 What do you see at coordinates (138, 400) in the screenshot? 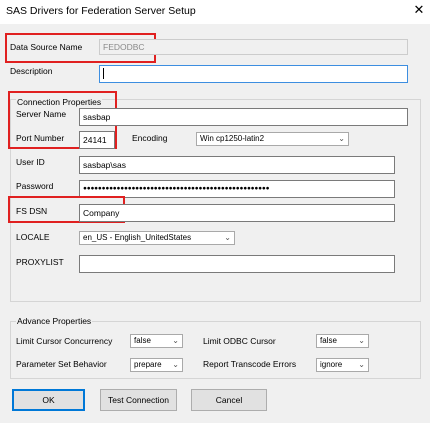
I see `test-connection-button: Test Connection` at bounding box center [138, 400].